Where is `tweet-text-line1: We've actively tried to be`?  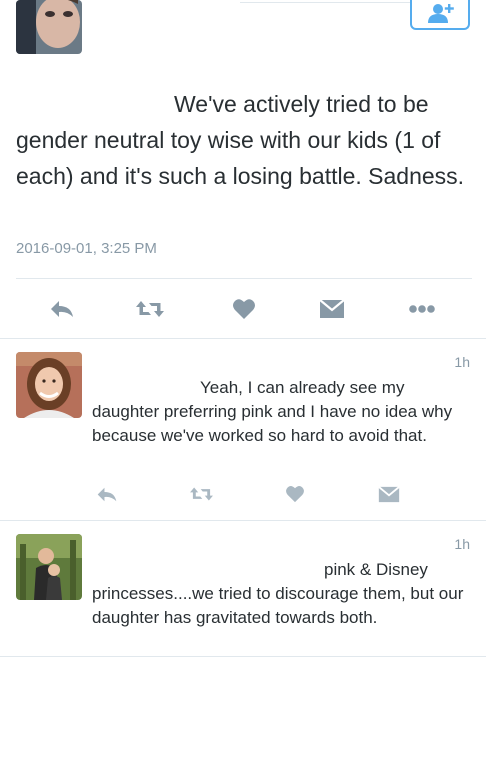 tweet-text-line1: We've actively tried to be is located at coordinates (301, 104).